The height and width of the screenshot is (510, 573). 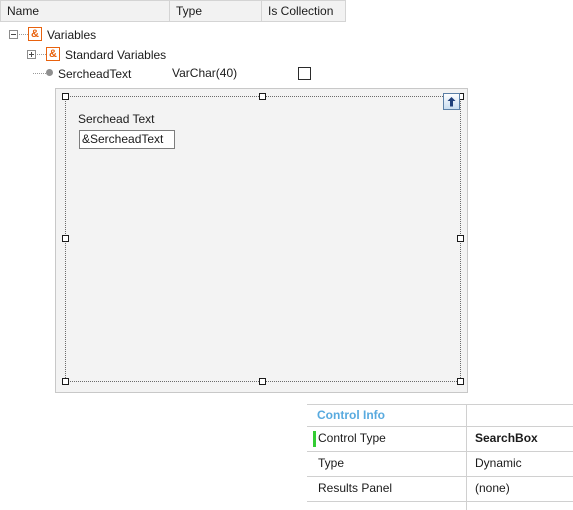 What do you see at coordinates (506, 438) in the screenshot?
I see `control-info-value: SearchBox` at bounding box center [506, 438].